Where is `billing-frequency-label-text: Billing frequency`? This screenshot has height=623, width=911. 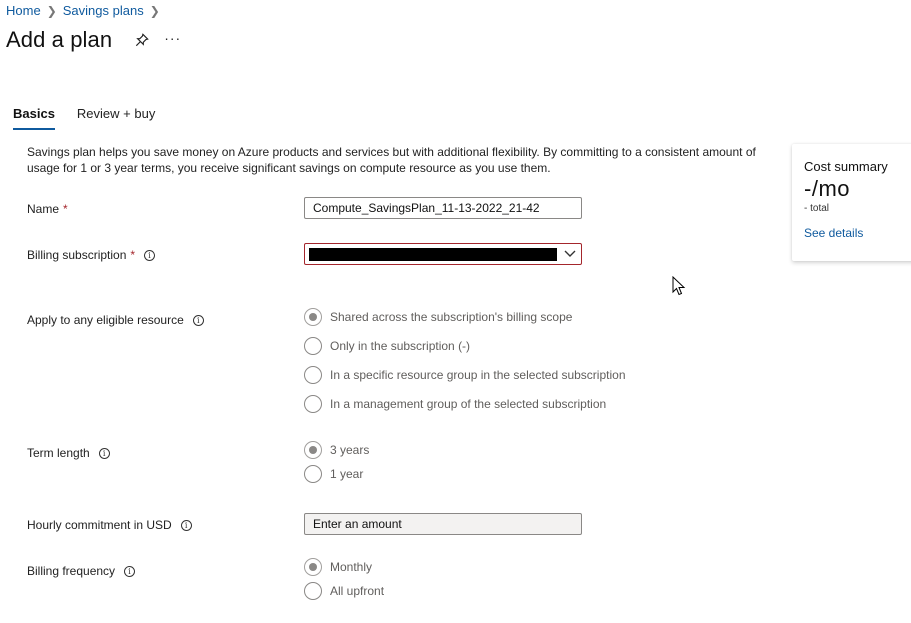
billing-frequency-label-text: Billing frequency is located at coordinates (71, 571).